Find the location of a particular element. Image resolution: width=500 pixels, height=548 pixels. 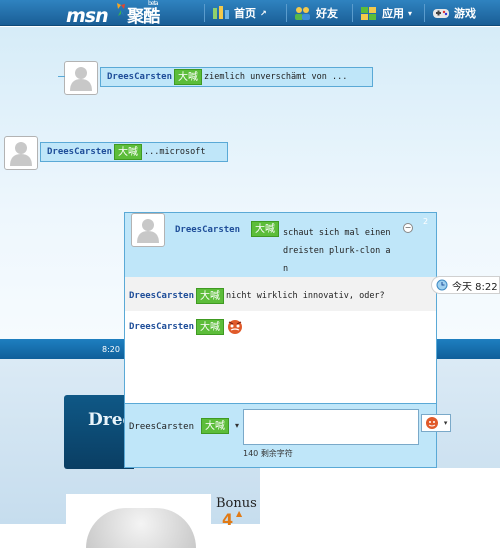

content-card is located at coordinates (380, 496).